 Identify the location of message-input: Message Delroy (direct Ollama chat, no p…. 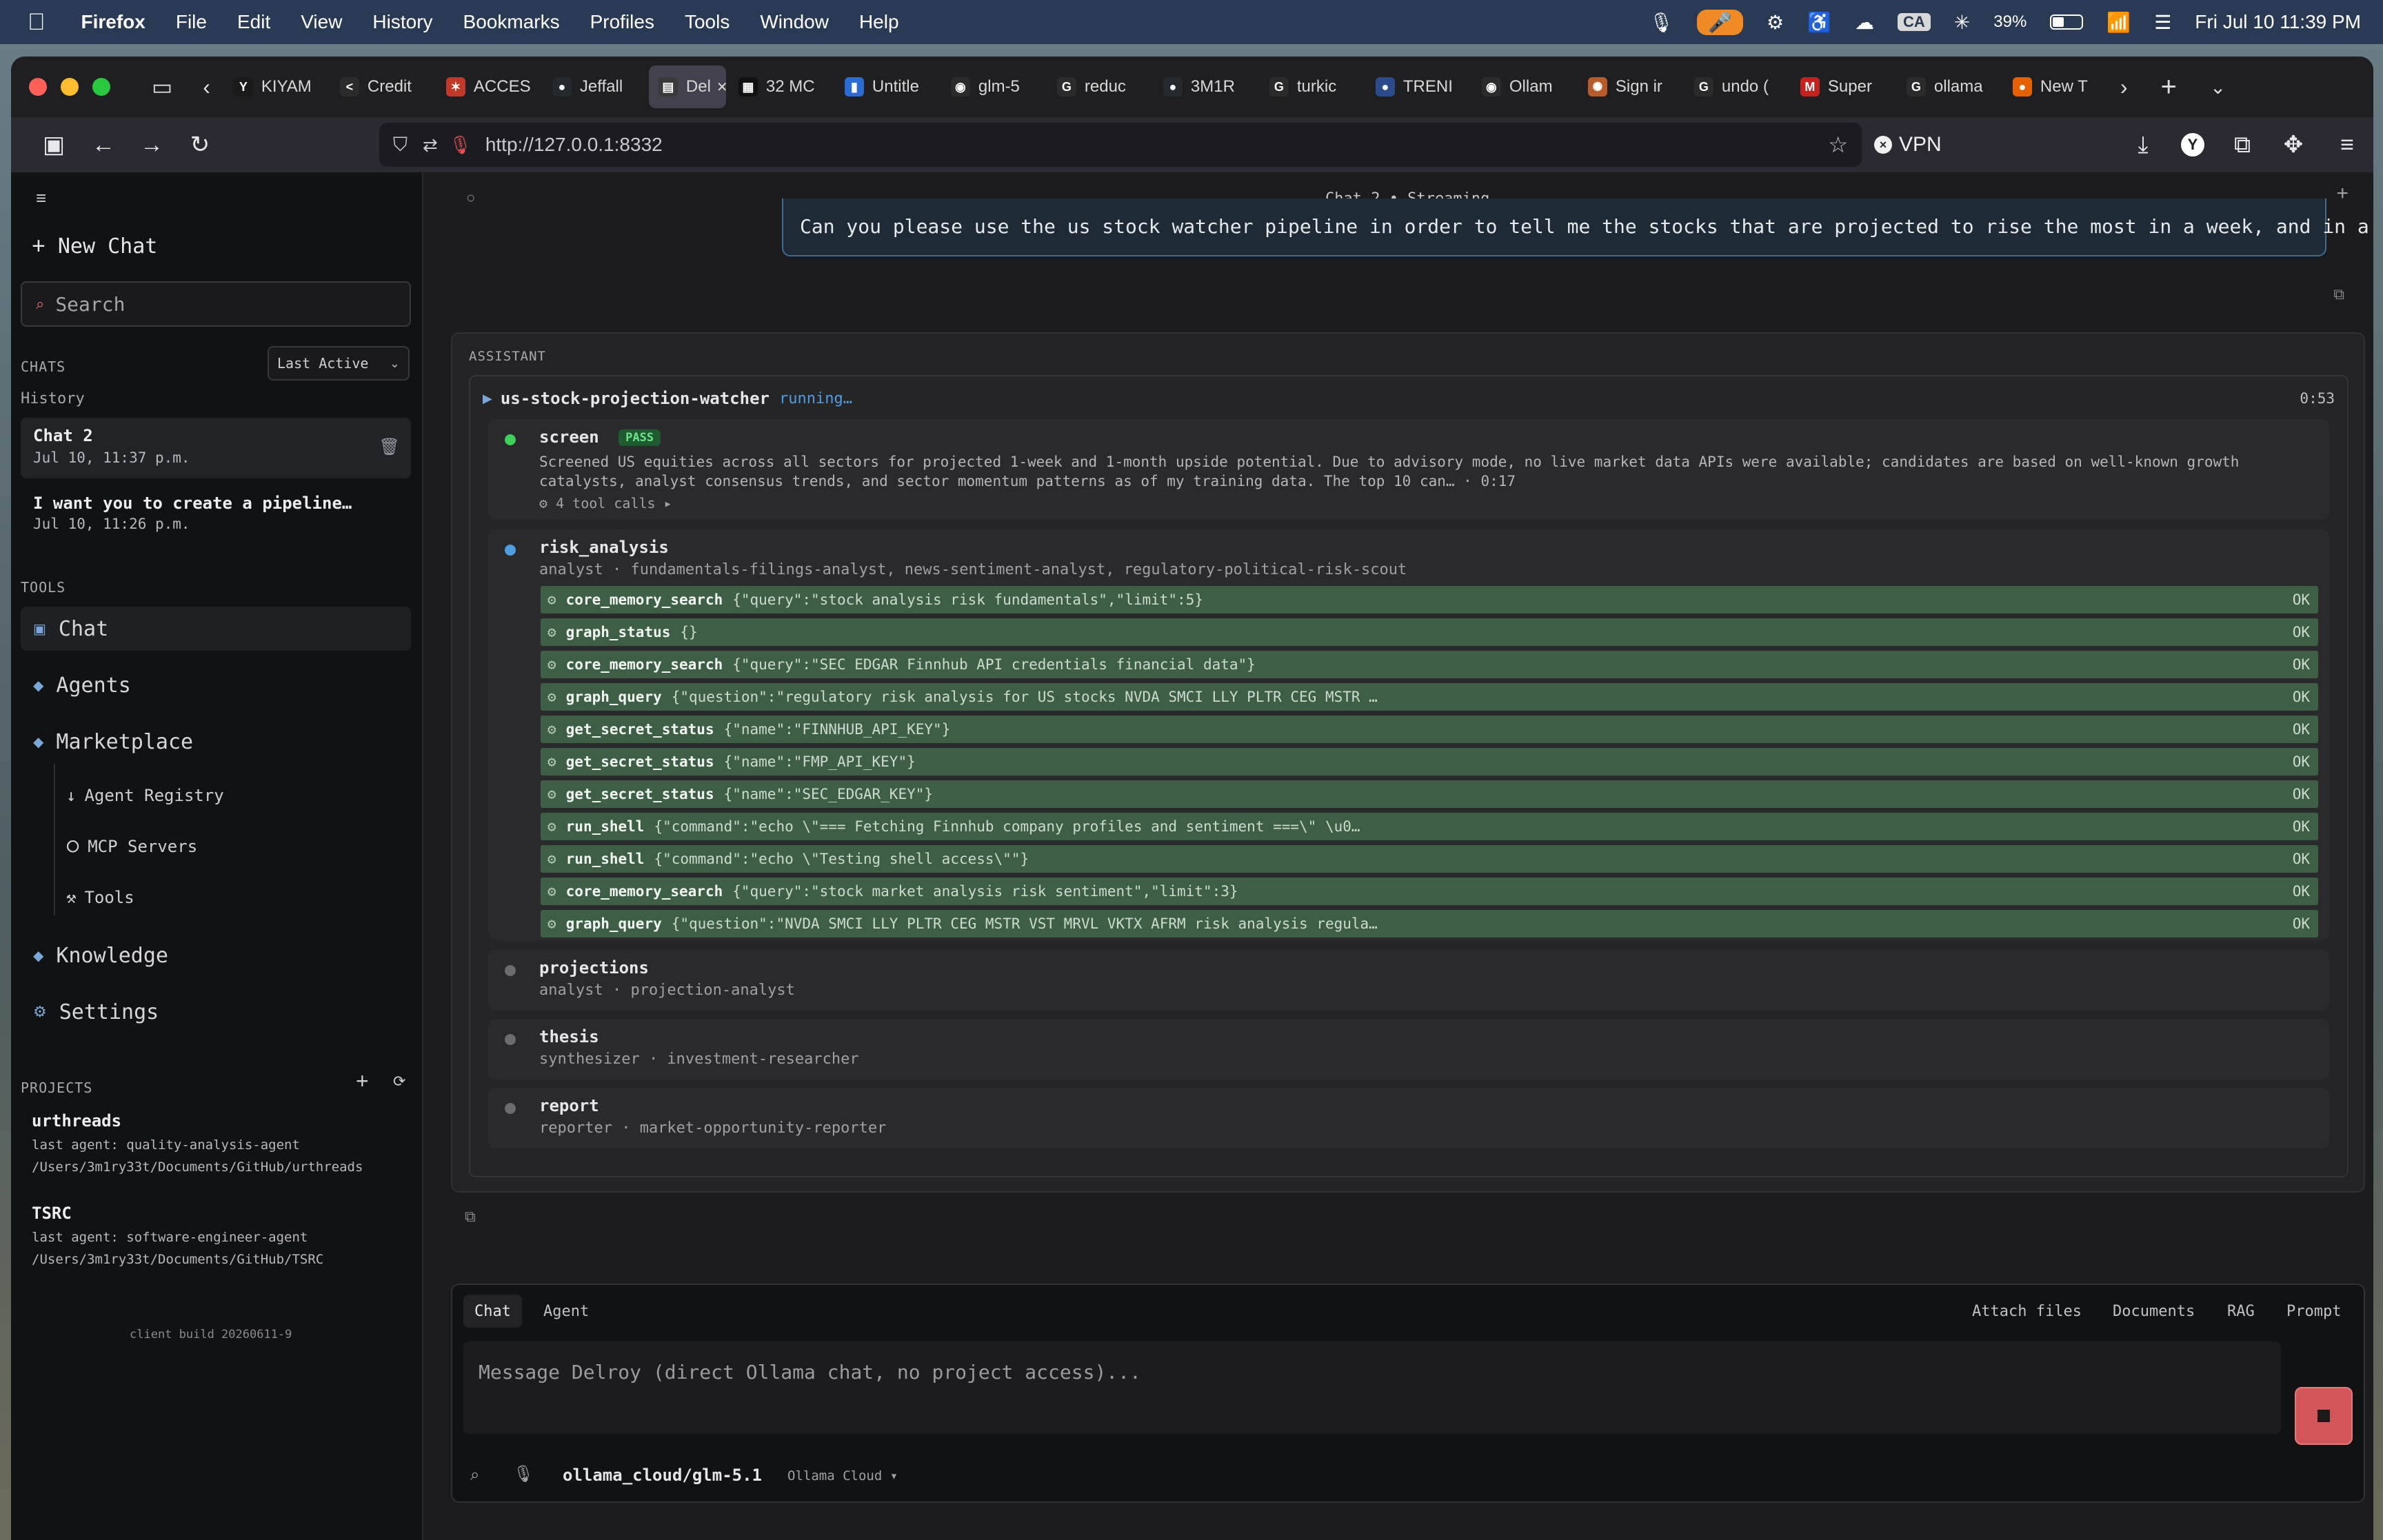
(1372, 1388).